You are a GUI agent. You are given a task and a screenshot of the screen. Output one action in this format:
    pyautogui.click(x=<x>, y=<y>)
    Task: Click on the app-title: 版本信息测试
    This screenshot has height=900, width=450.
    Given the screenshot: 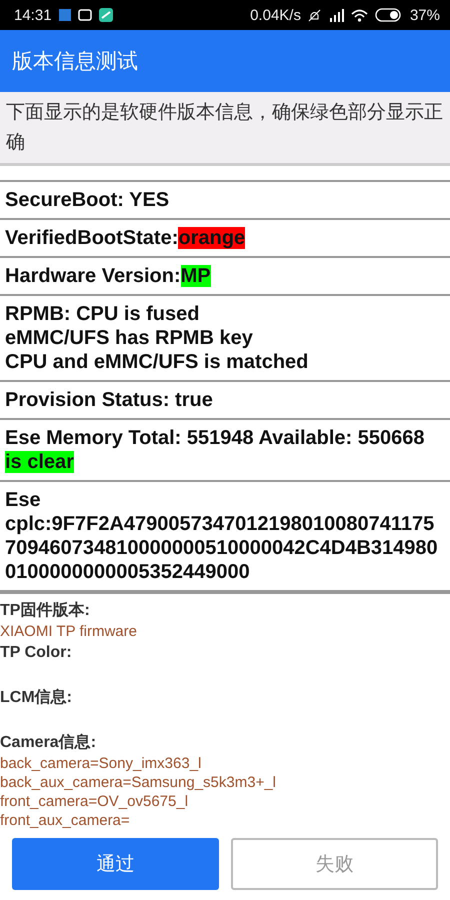 What is the action you would take?
    pyautogui.click(x=75, y=62)
    